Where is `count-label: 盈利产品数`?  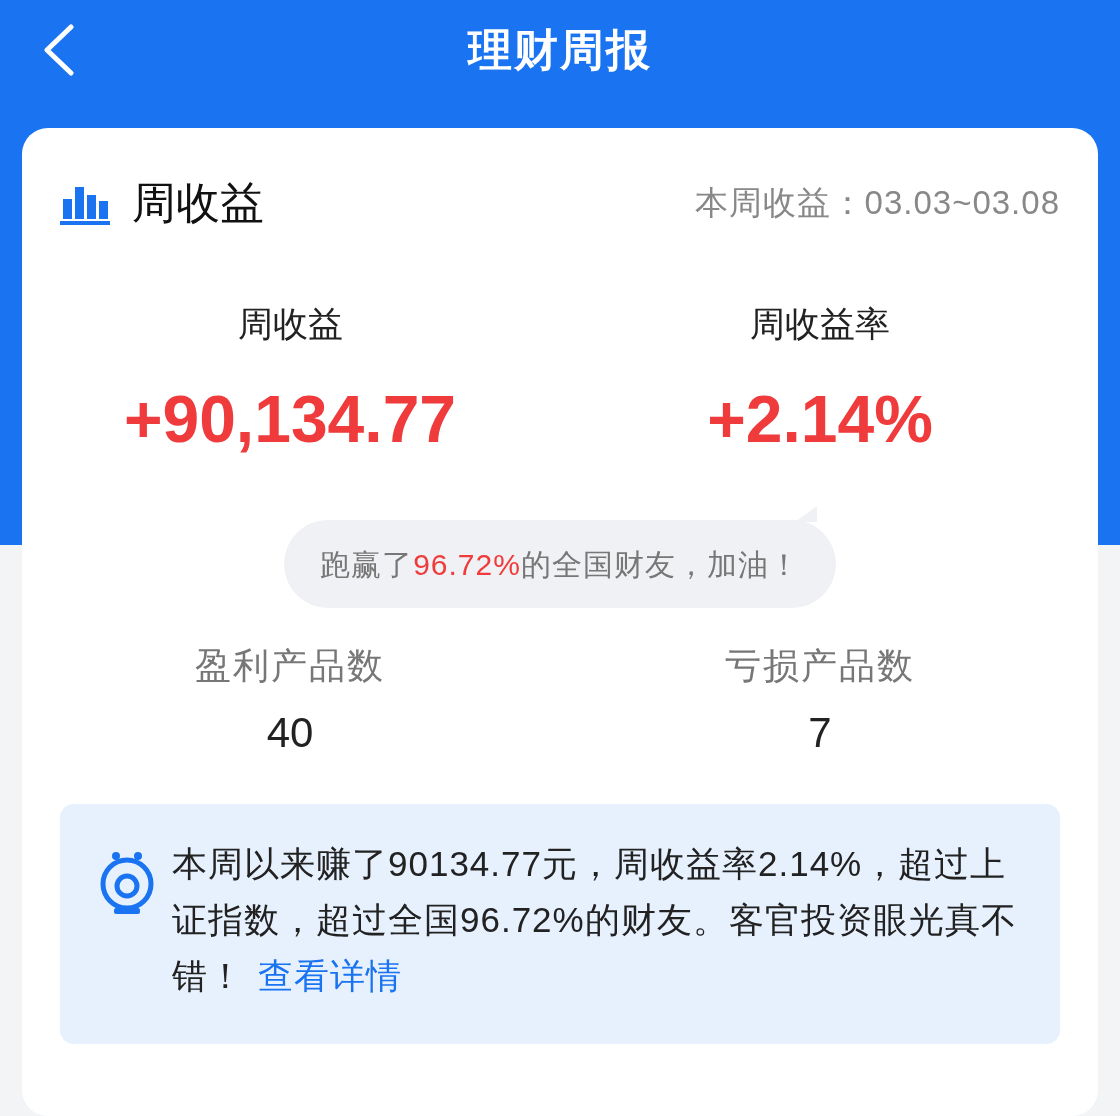
count-label: 盈利产品数 is located at coordinates (290, 666).